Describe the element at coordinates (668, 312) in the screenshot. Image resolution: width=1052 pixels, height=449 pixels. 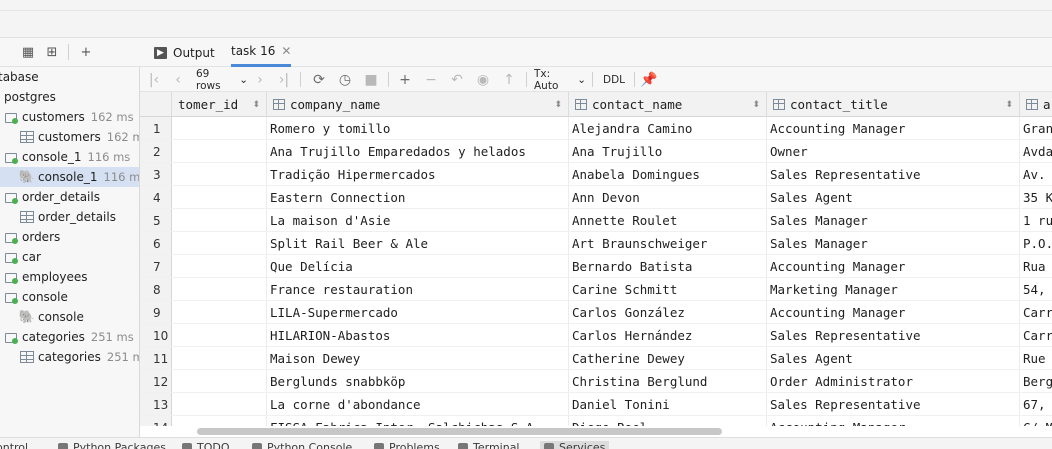
I see `cell-contact-name: Carlos González` at that location.